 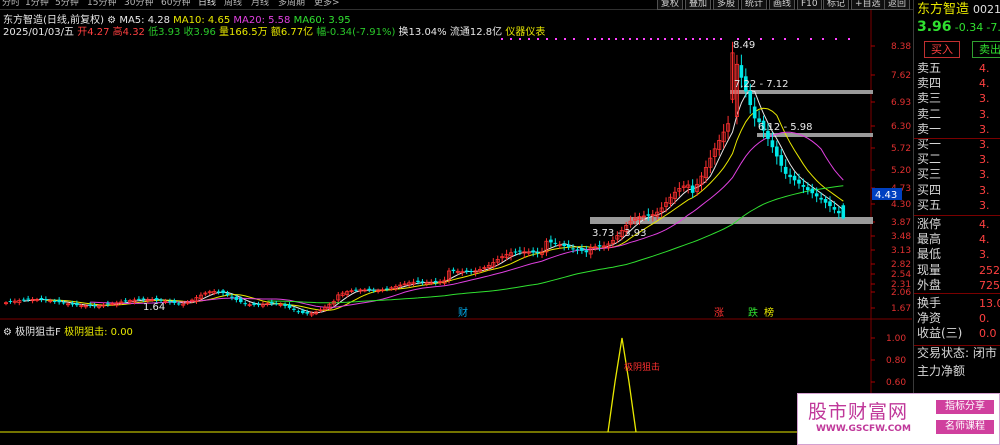 What do you see at coordinates (901, 251) in the screenshot?
I see `price-tick-label: 3.13` at bounding box center [901, 251].